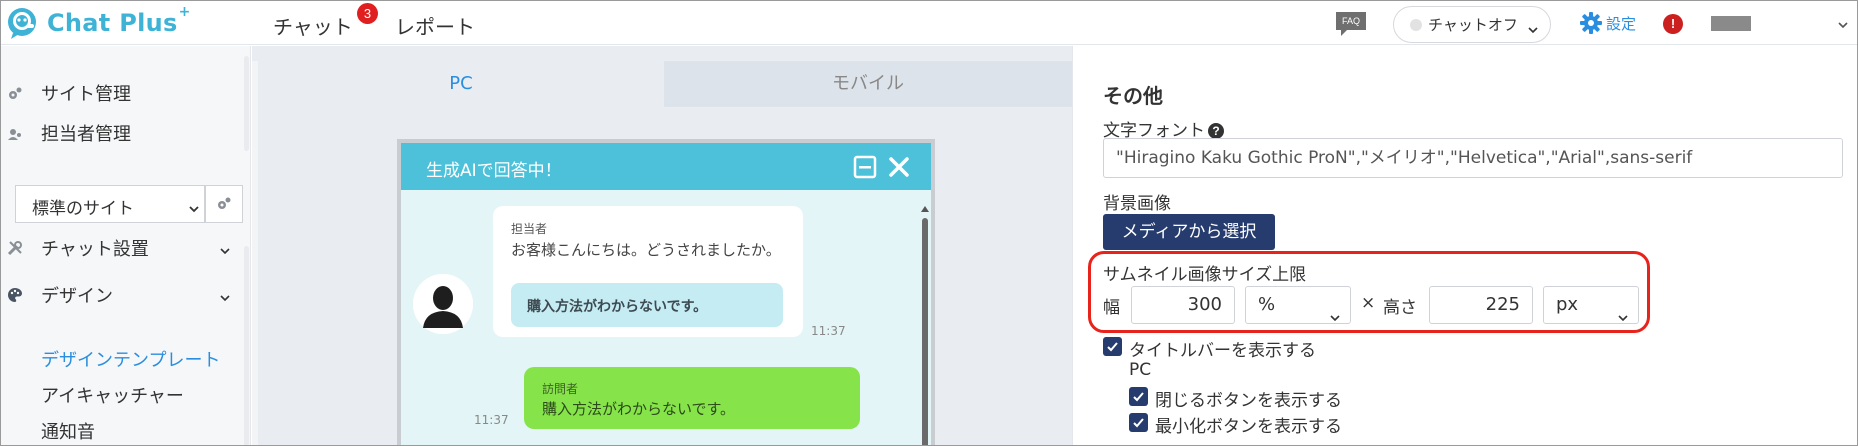  Describe the element at coordinates (461, 84) in the screenshot. I see `tab-pc: PC` at that location.